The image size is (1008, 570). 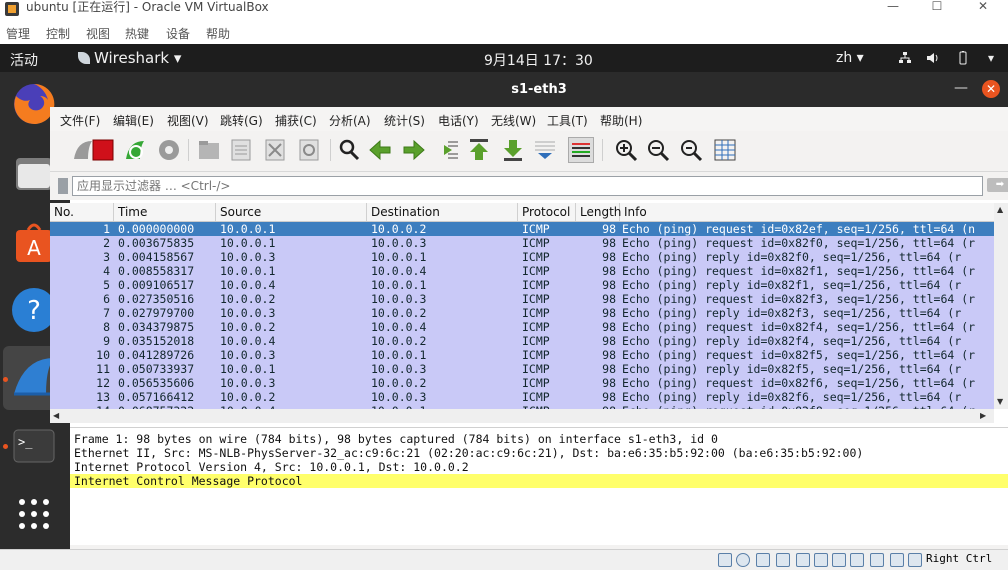 I want to click on mouse-integration-icon, so click(x=897, y=560).